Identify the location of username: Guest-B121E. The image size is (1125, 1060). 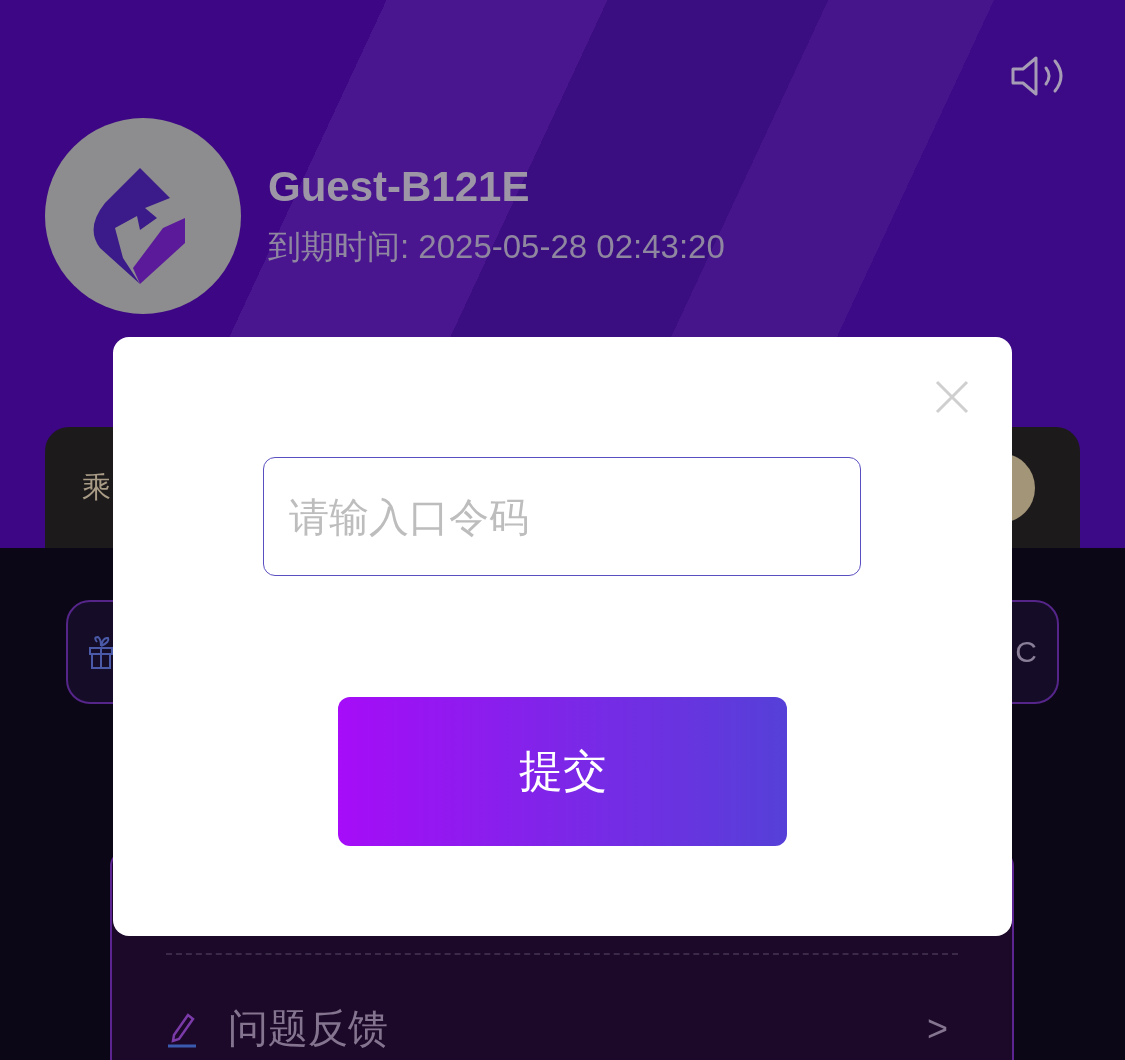
(399, 186).